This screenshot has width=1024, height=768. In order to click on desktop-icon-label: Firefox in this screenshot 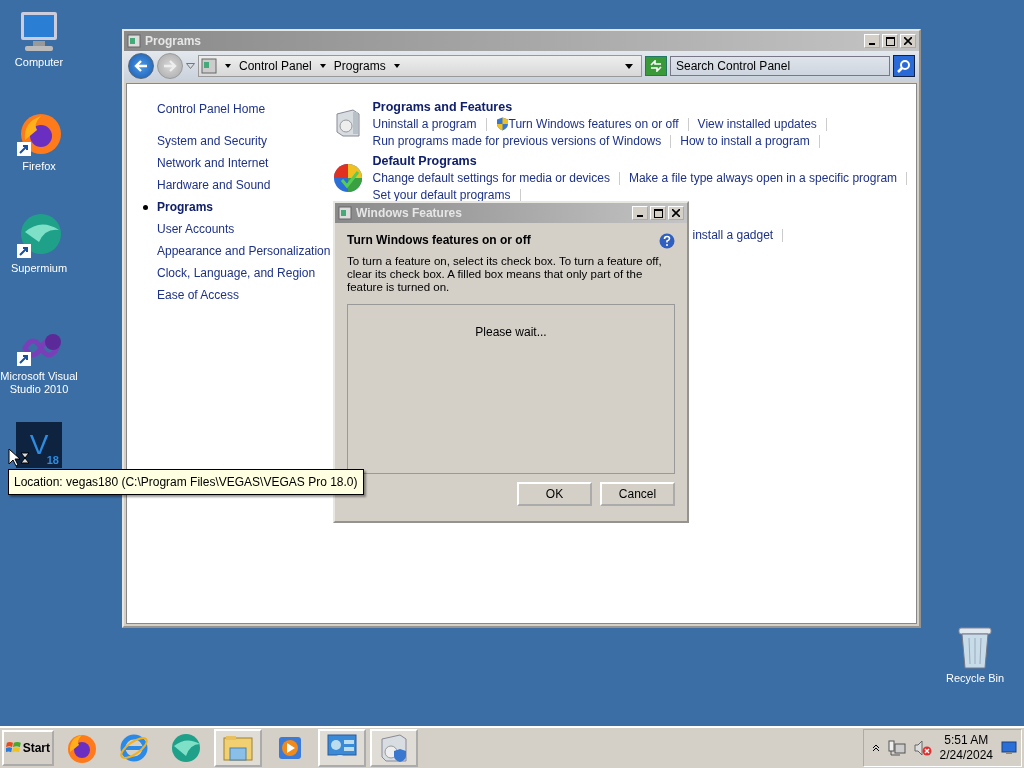, I will do `click(39, 166)`.